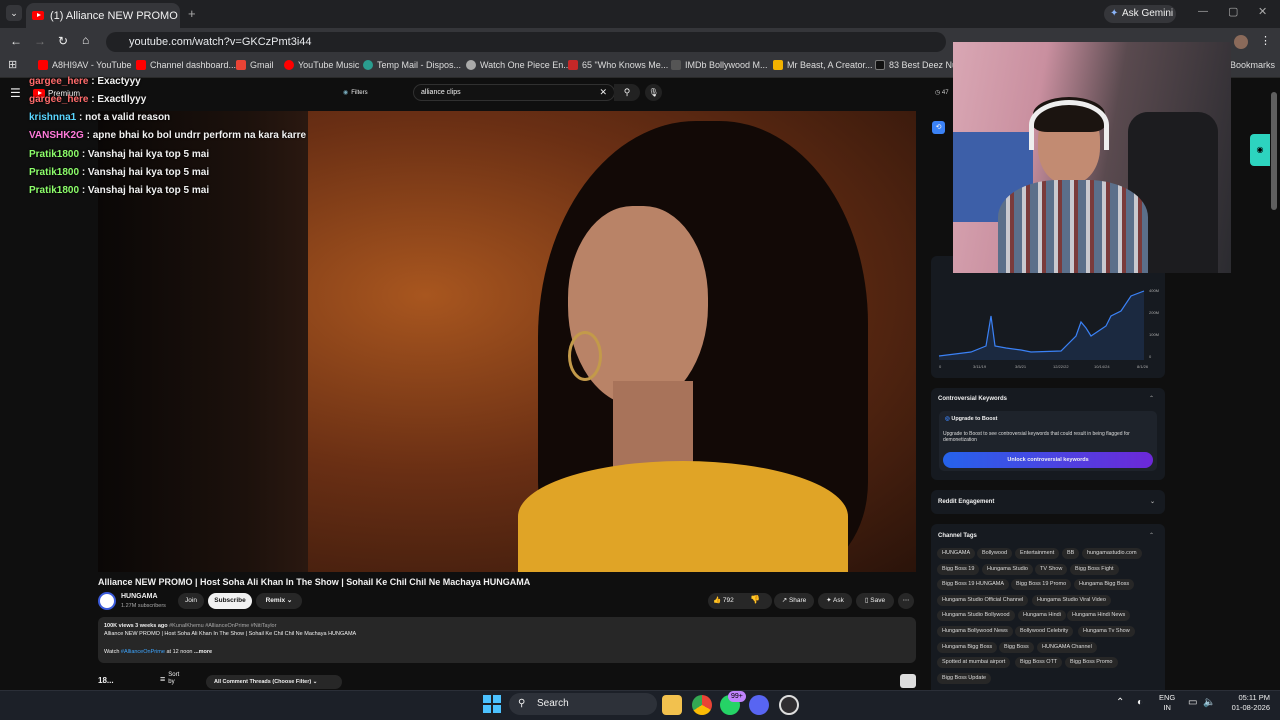  Describe the element at coordinates (230, 601) in the screenshot. I see `subscribe-button: Subscribe` at that location.